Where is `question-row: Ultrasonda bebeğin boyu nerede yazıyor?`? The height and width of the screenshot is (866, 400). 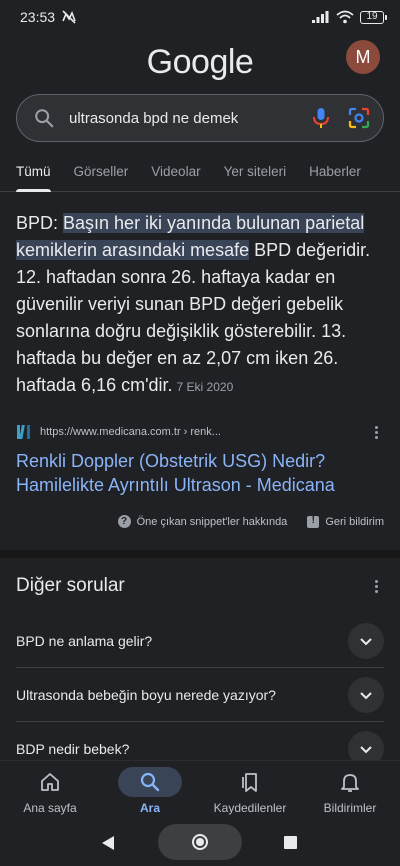
question-row: Ultrasonda bebeğin boyu nerede yazıyor? is located at coordinates (200, 695).